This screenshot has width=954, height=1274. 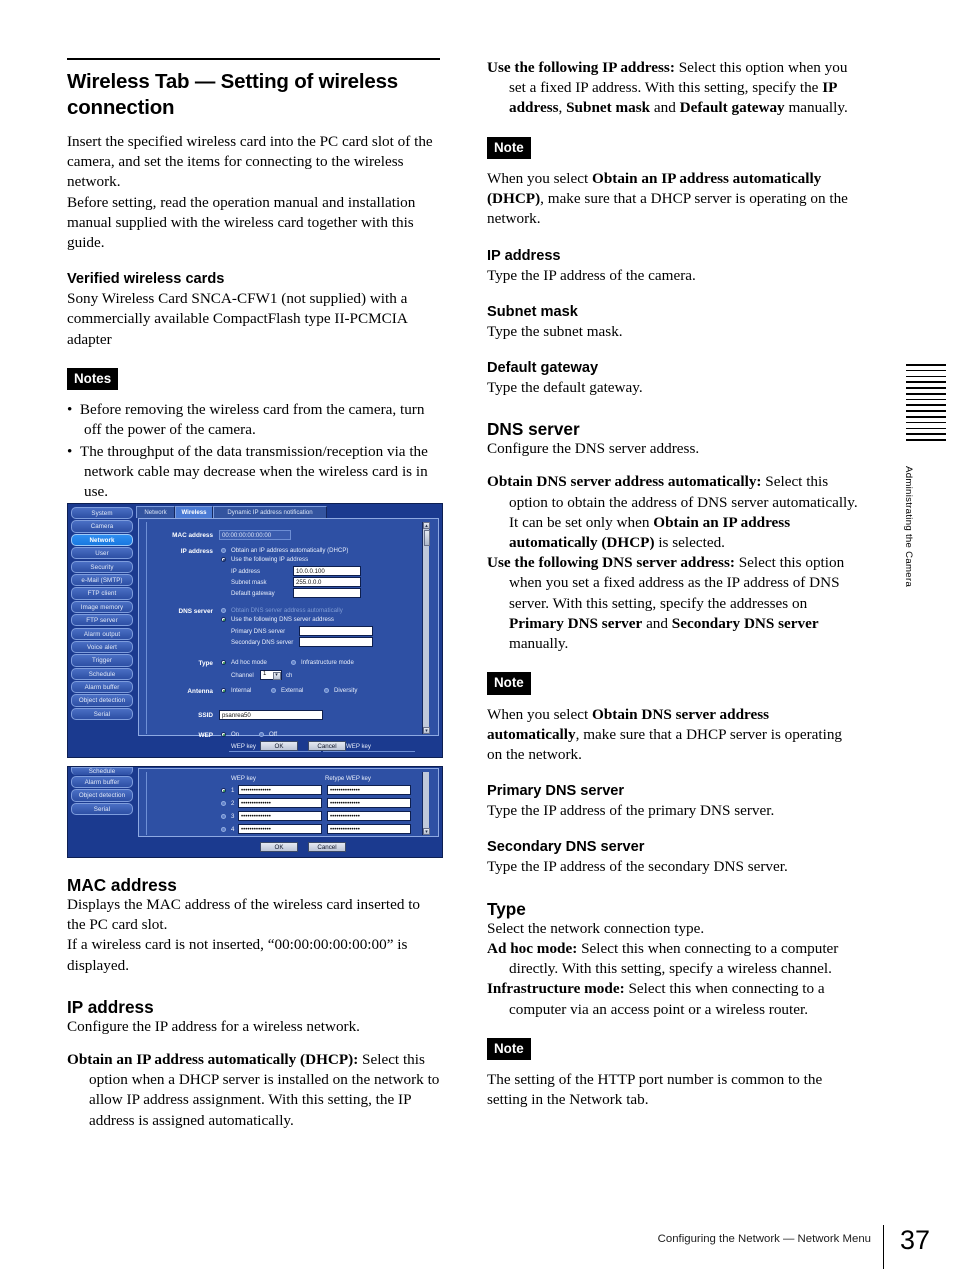 I want to click on wep-key-column-header: WEP key, so click(x=243, y=778).